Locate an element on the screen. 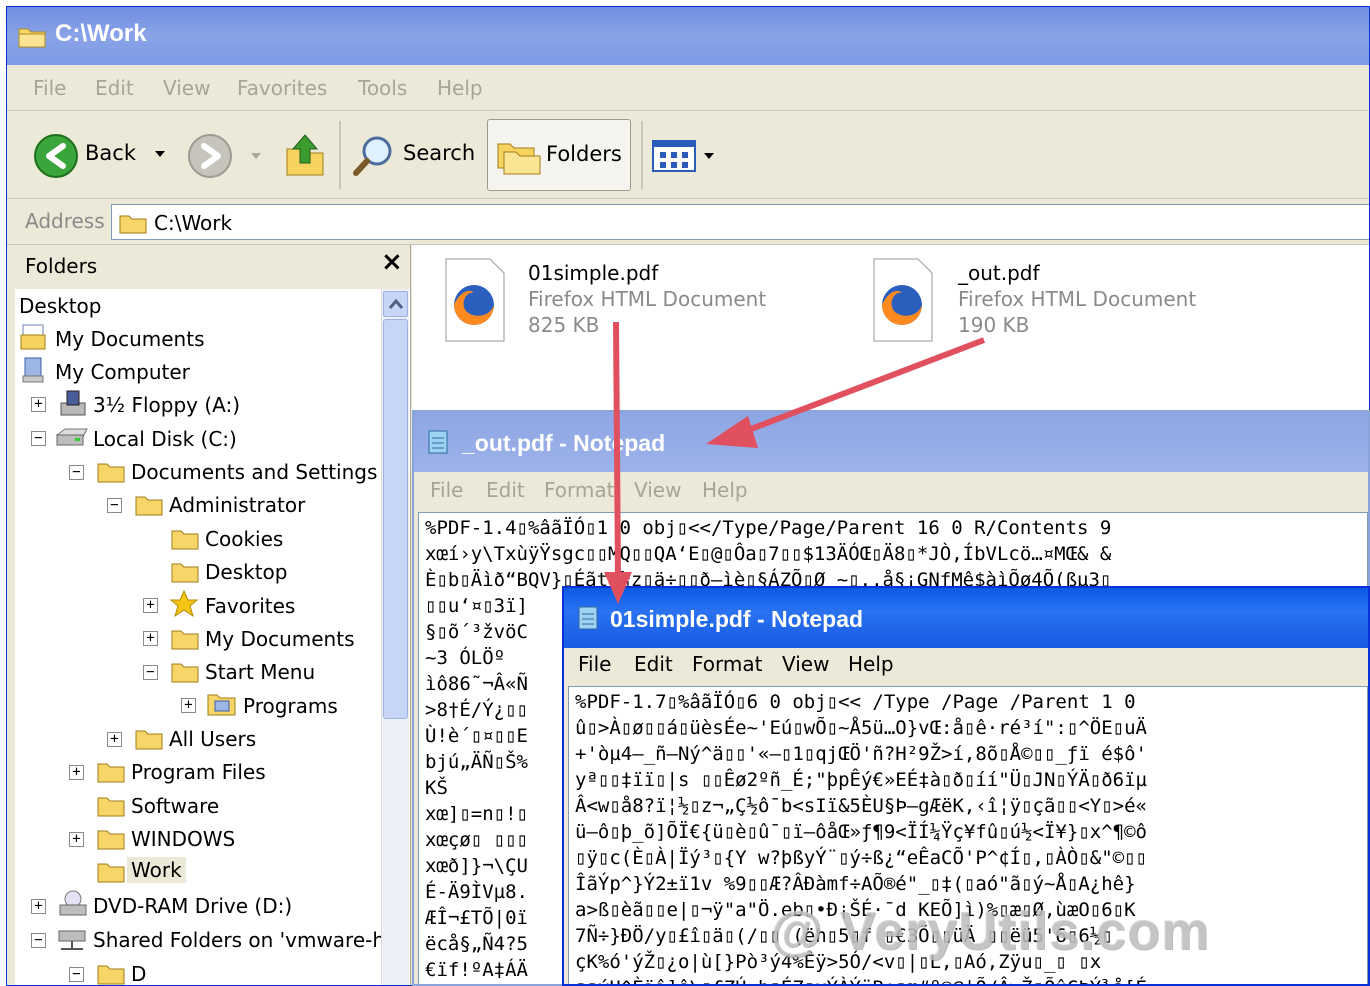 This screenshot has height=986, width=1370. tree-item-all-users: All Users is located at coordinates (212, 739).